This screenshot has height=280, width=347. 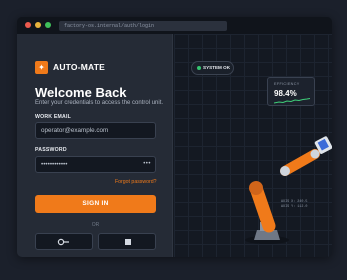 What do you see at coordinates (81, 92) in the screenshot?
I see `page-title: Welcome Back` at bounding box center [81, 92].